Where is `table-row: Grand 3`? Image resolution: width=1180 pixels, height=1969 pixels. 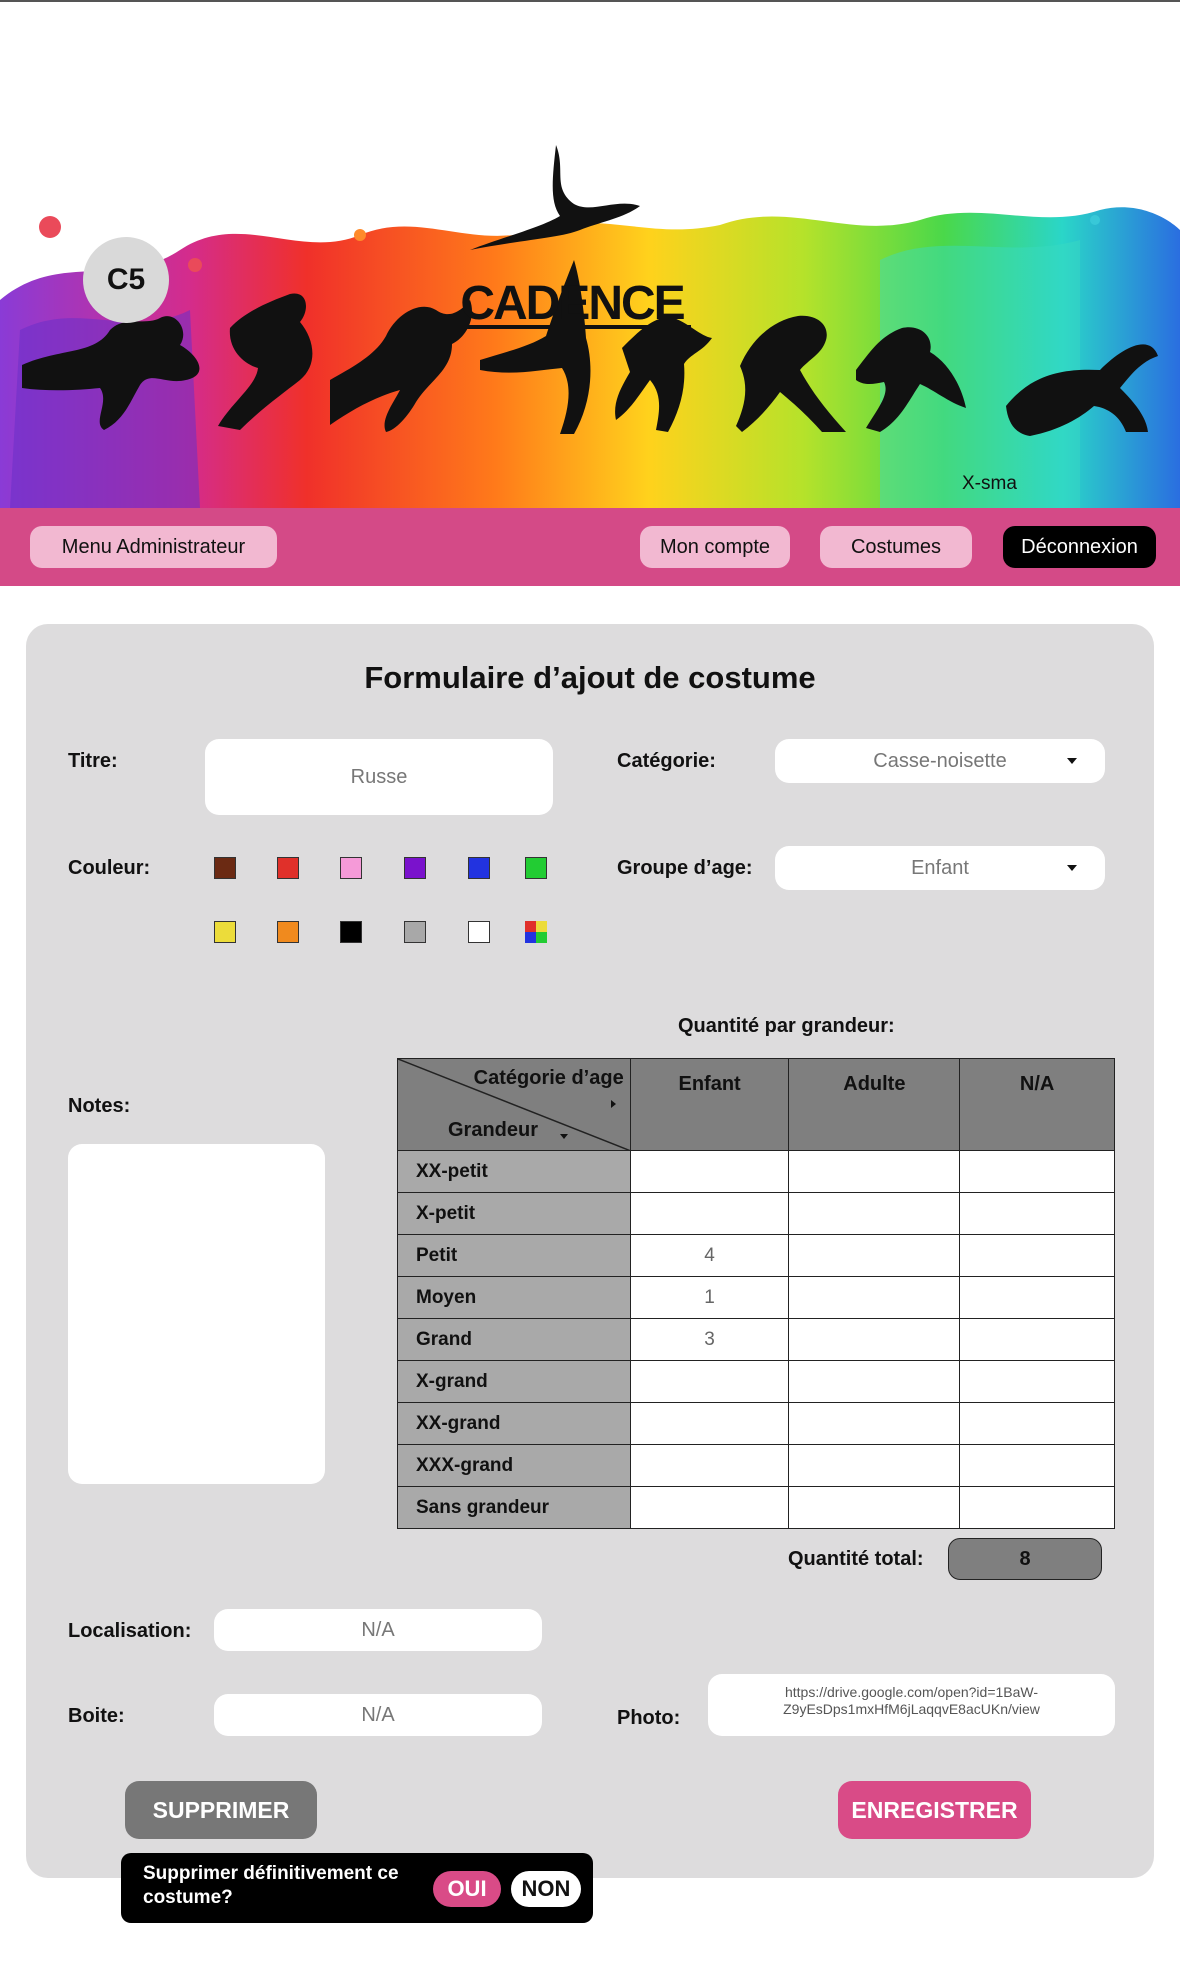 table-row: Grand 3 is located at coordinates (756, 1339).